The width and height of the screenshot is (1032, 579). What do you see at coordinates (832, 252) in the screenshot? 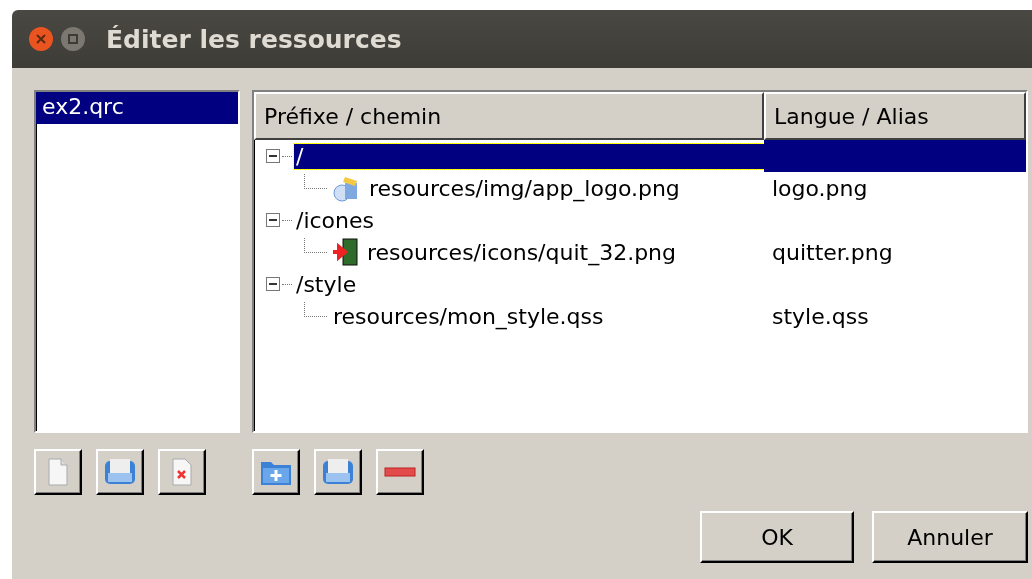
I see `alias-label: quitter.png` at bounding box center [832, 252].